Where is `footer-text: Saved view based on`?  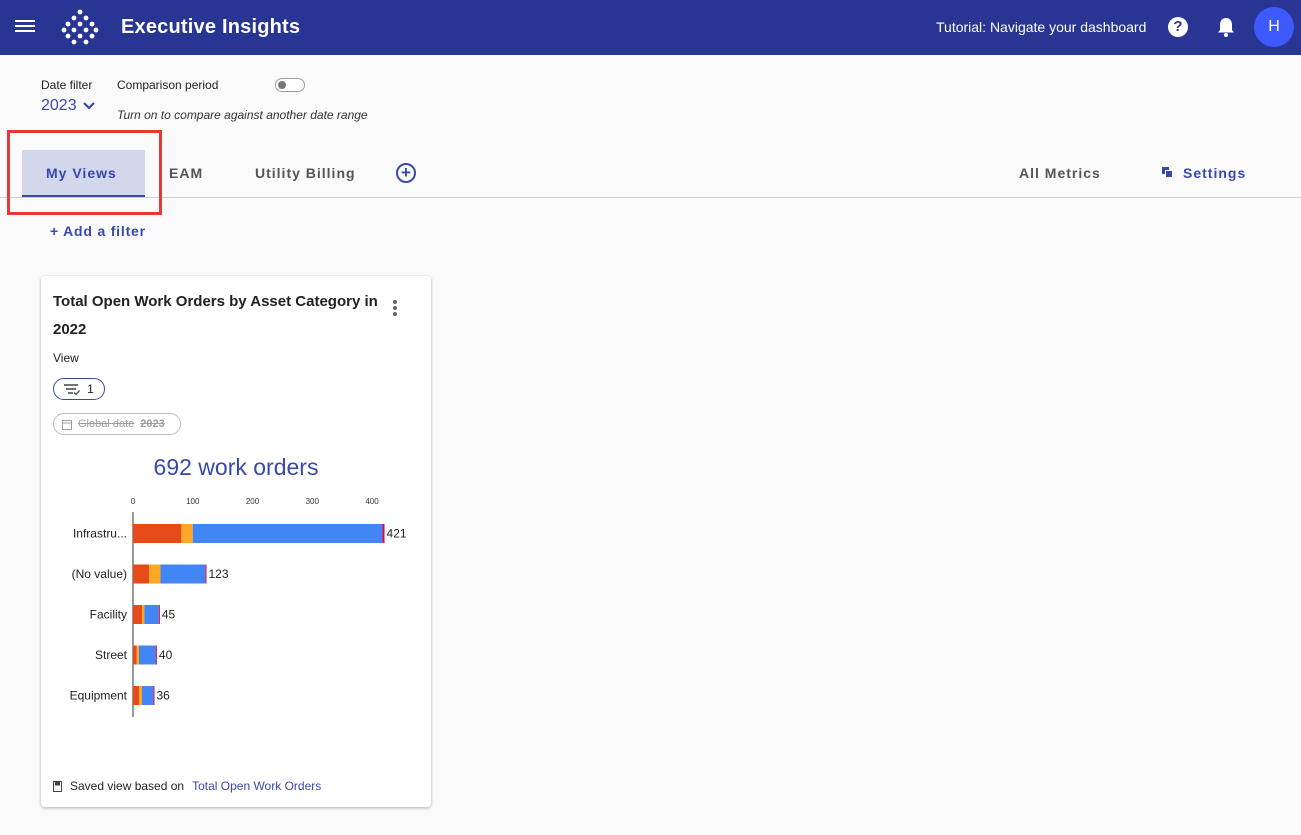
footer-text: Saved view based on is located at coordinates (127, 786).